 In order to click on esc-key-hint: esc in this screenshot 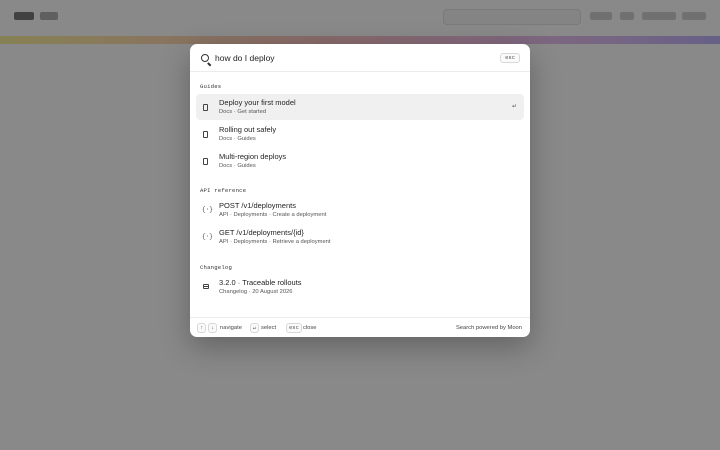, I will do `click(510, 58)`.